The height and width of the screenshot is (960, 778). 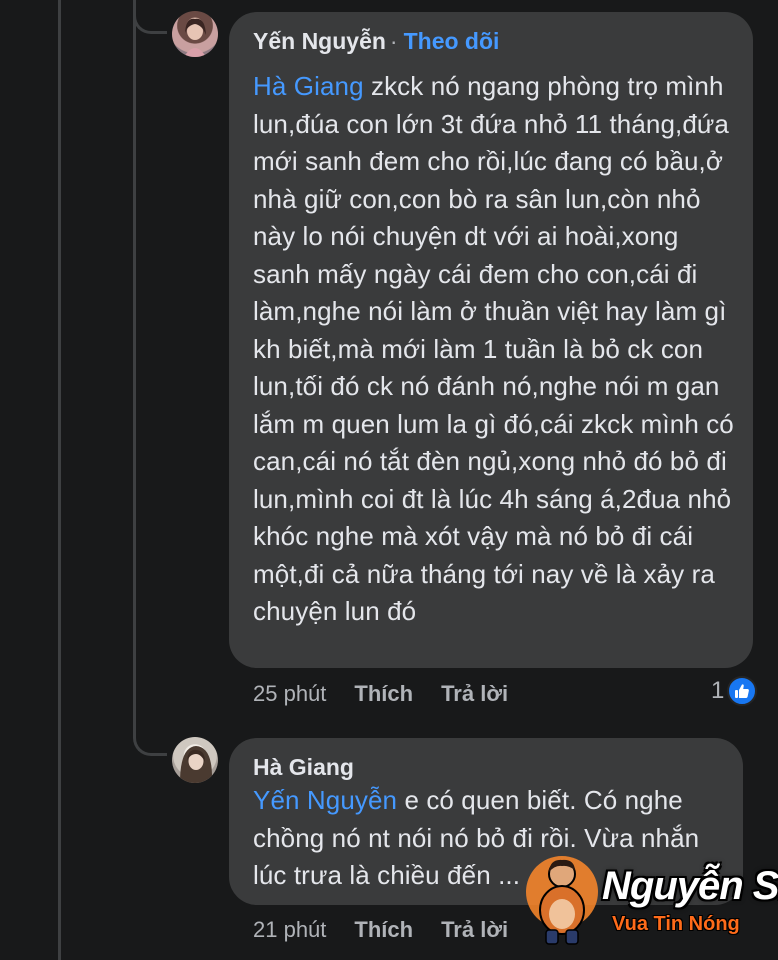 I want to click on comment-actions-1: 25 phút Thích Trả lời, so click(x=380, y=694).